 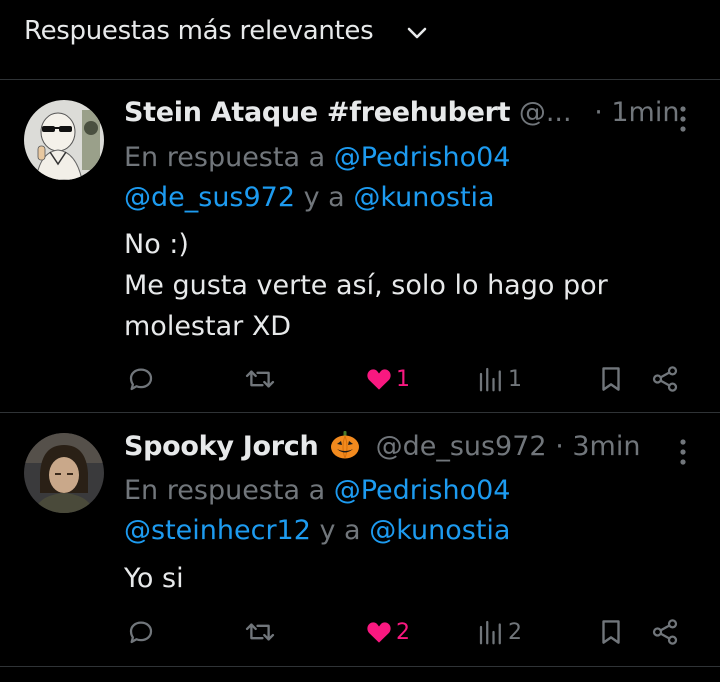 I want to click on like-count: 1, so click(x=403, y=379).